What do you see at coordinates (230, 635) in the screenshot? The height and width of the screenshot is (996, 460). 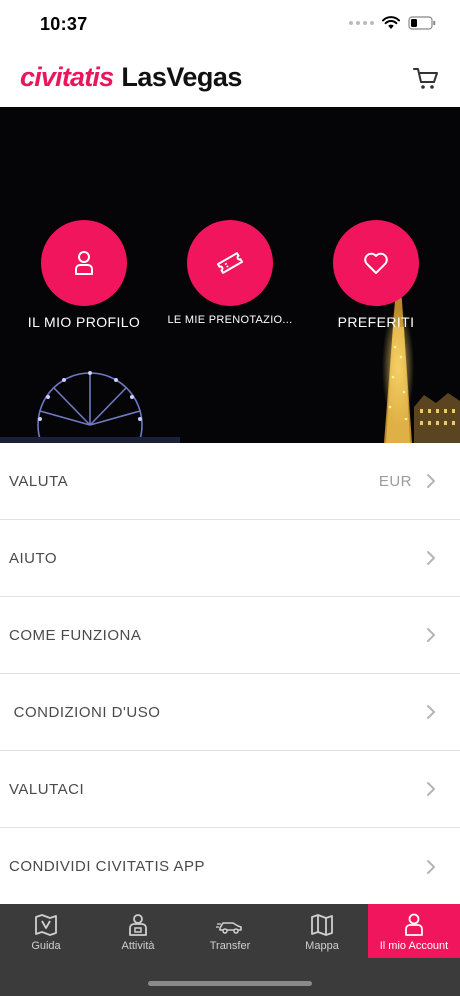 I see `menu-item-how-it-works: COME FUNZIONA` at bounding box center [230, 635].